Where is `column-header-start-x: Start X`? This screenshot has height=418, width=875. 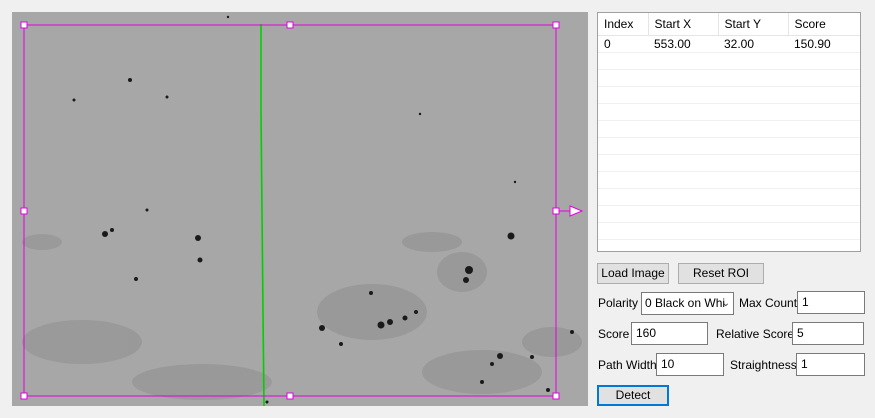
column-header-start-x: Start X is located at coordinates (683, 24).